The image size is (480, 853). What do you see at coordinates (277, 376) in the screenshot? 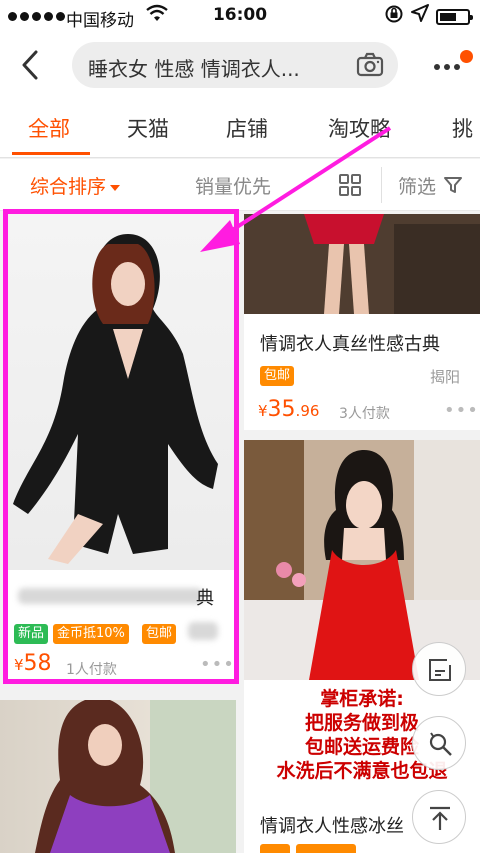
I see `badge-free-shipping: 包邮` at bounding box center [277, 376].